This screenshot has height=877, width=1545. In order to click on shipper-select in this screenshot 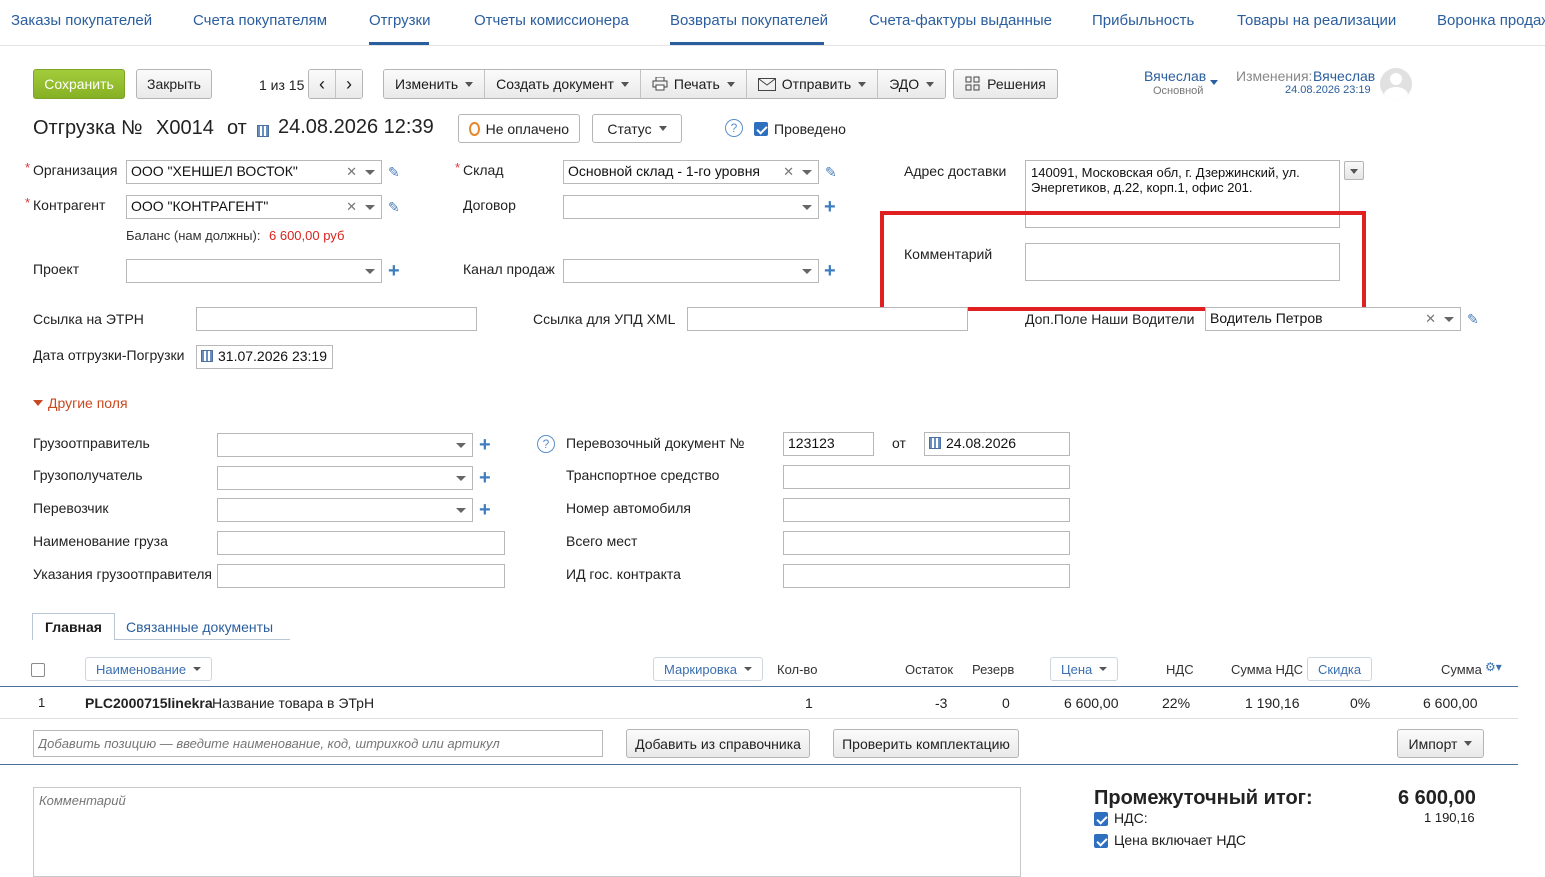, I will do `click(345, 445)`.